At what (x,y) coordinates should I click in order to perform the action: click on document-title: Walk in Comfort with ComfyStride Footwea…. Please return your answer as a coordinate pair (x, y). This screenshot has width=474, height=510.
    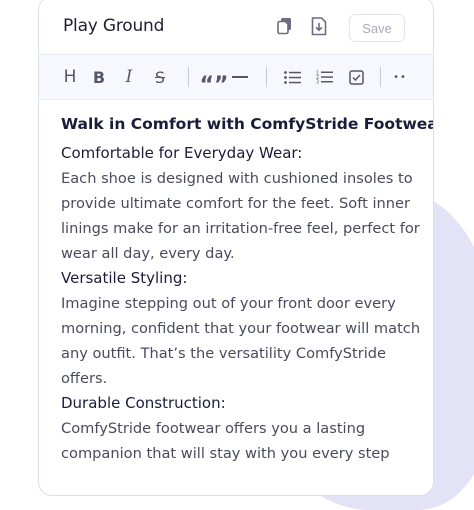
    Looking at the image, I should click on (247, 124).